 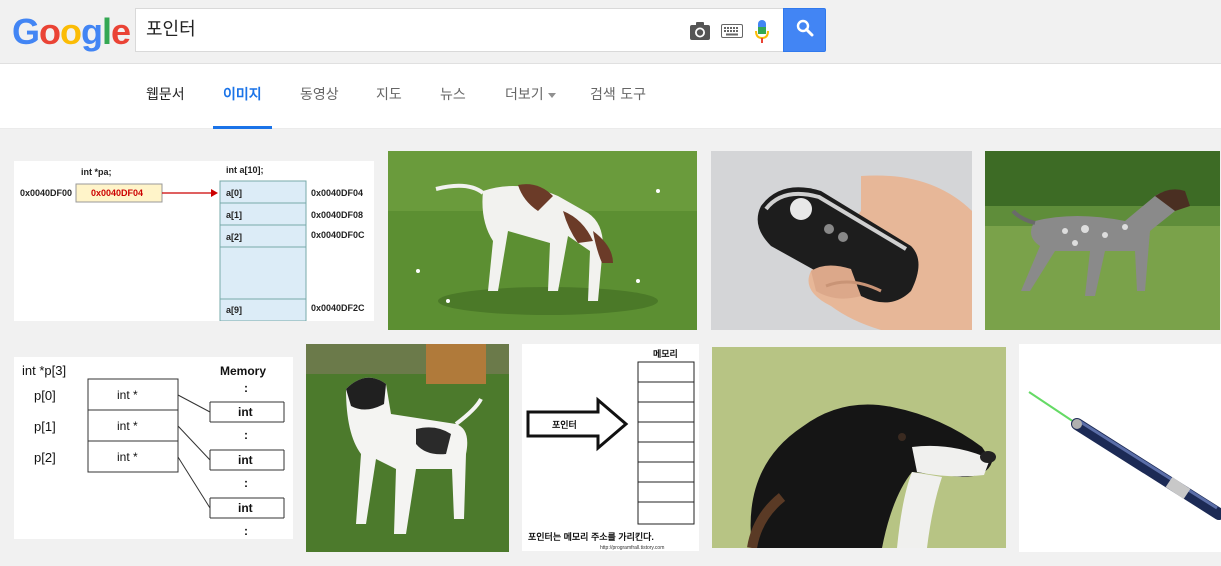 What do you see at coordinates (338, 308) in the screenshot?
I see `array-address: 0x0040DF2C` at bounding box center [338, 308].